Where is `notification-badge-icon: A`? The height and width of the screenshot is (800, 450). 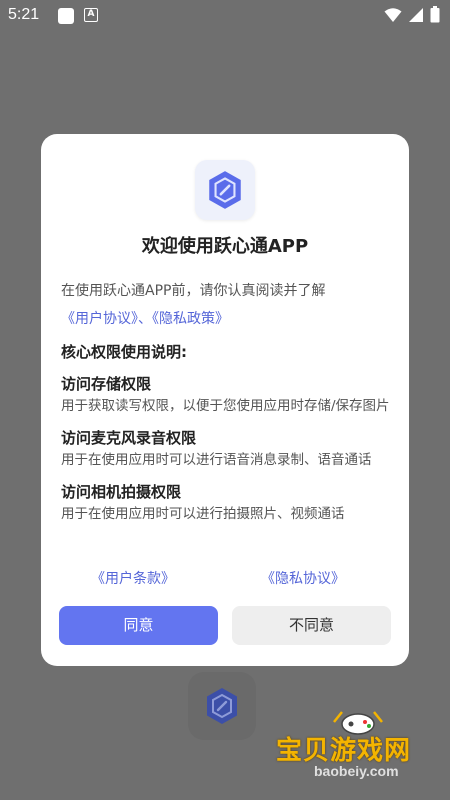 notification-badge-icon: A is located at coordinates (91, 15).